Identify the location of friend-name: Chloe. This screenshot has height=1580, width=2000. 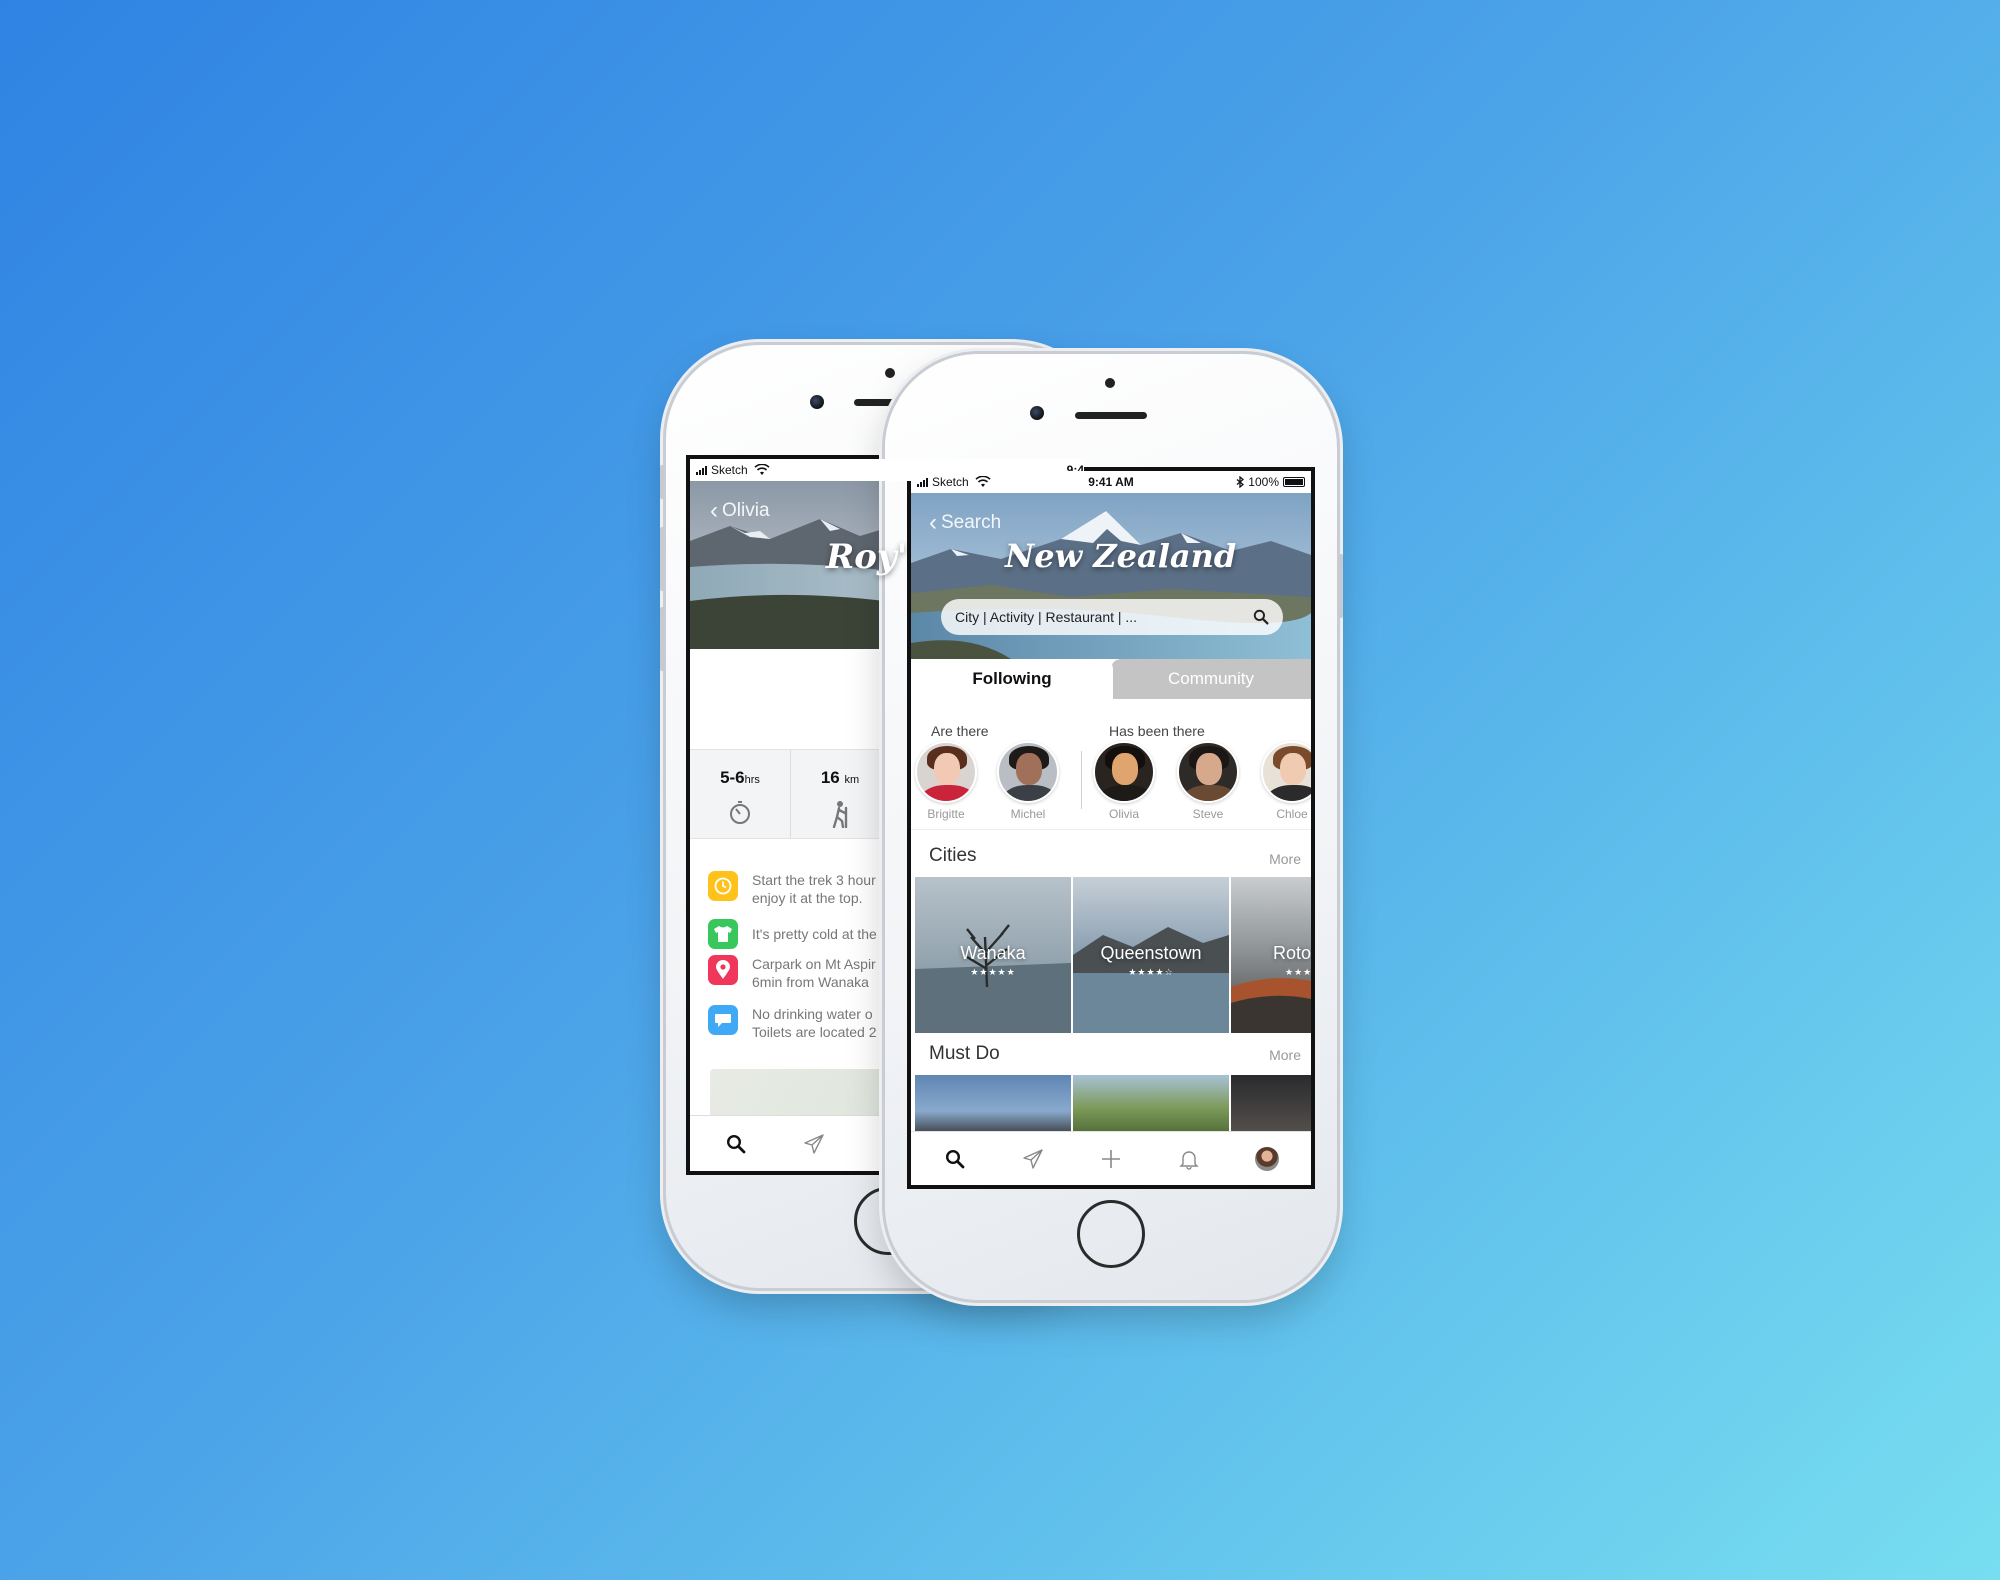
(1292, 814).